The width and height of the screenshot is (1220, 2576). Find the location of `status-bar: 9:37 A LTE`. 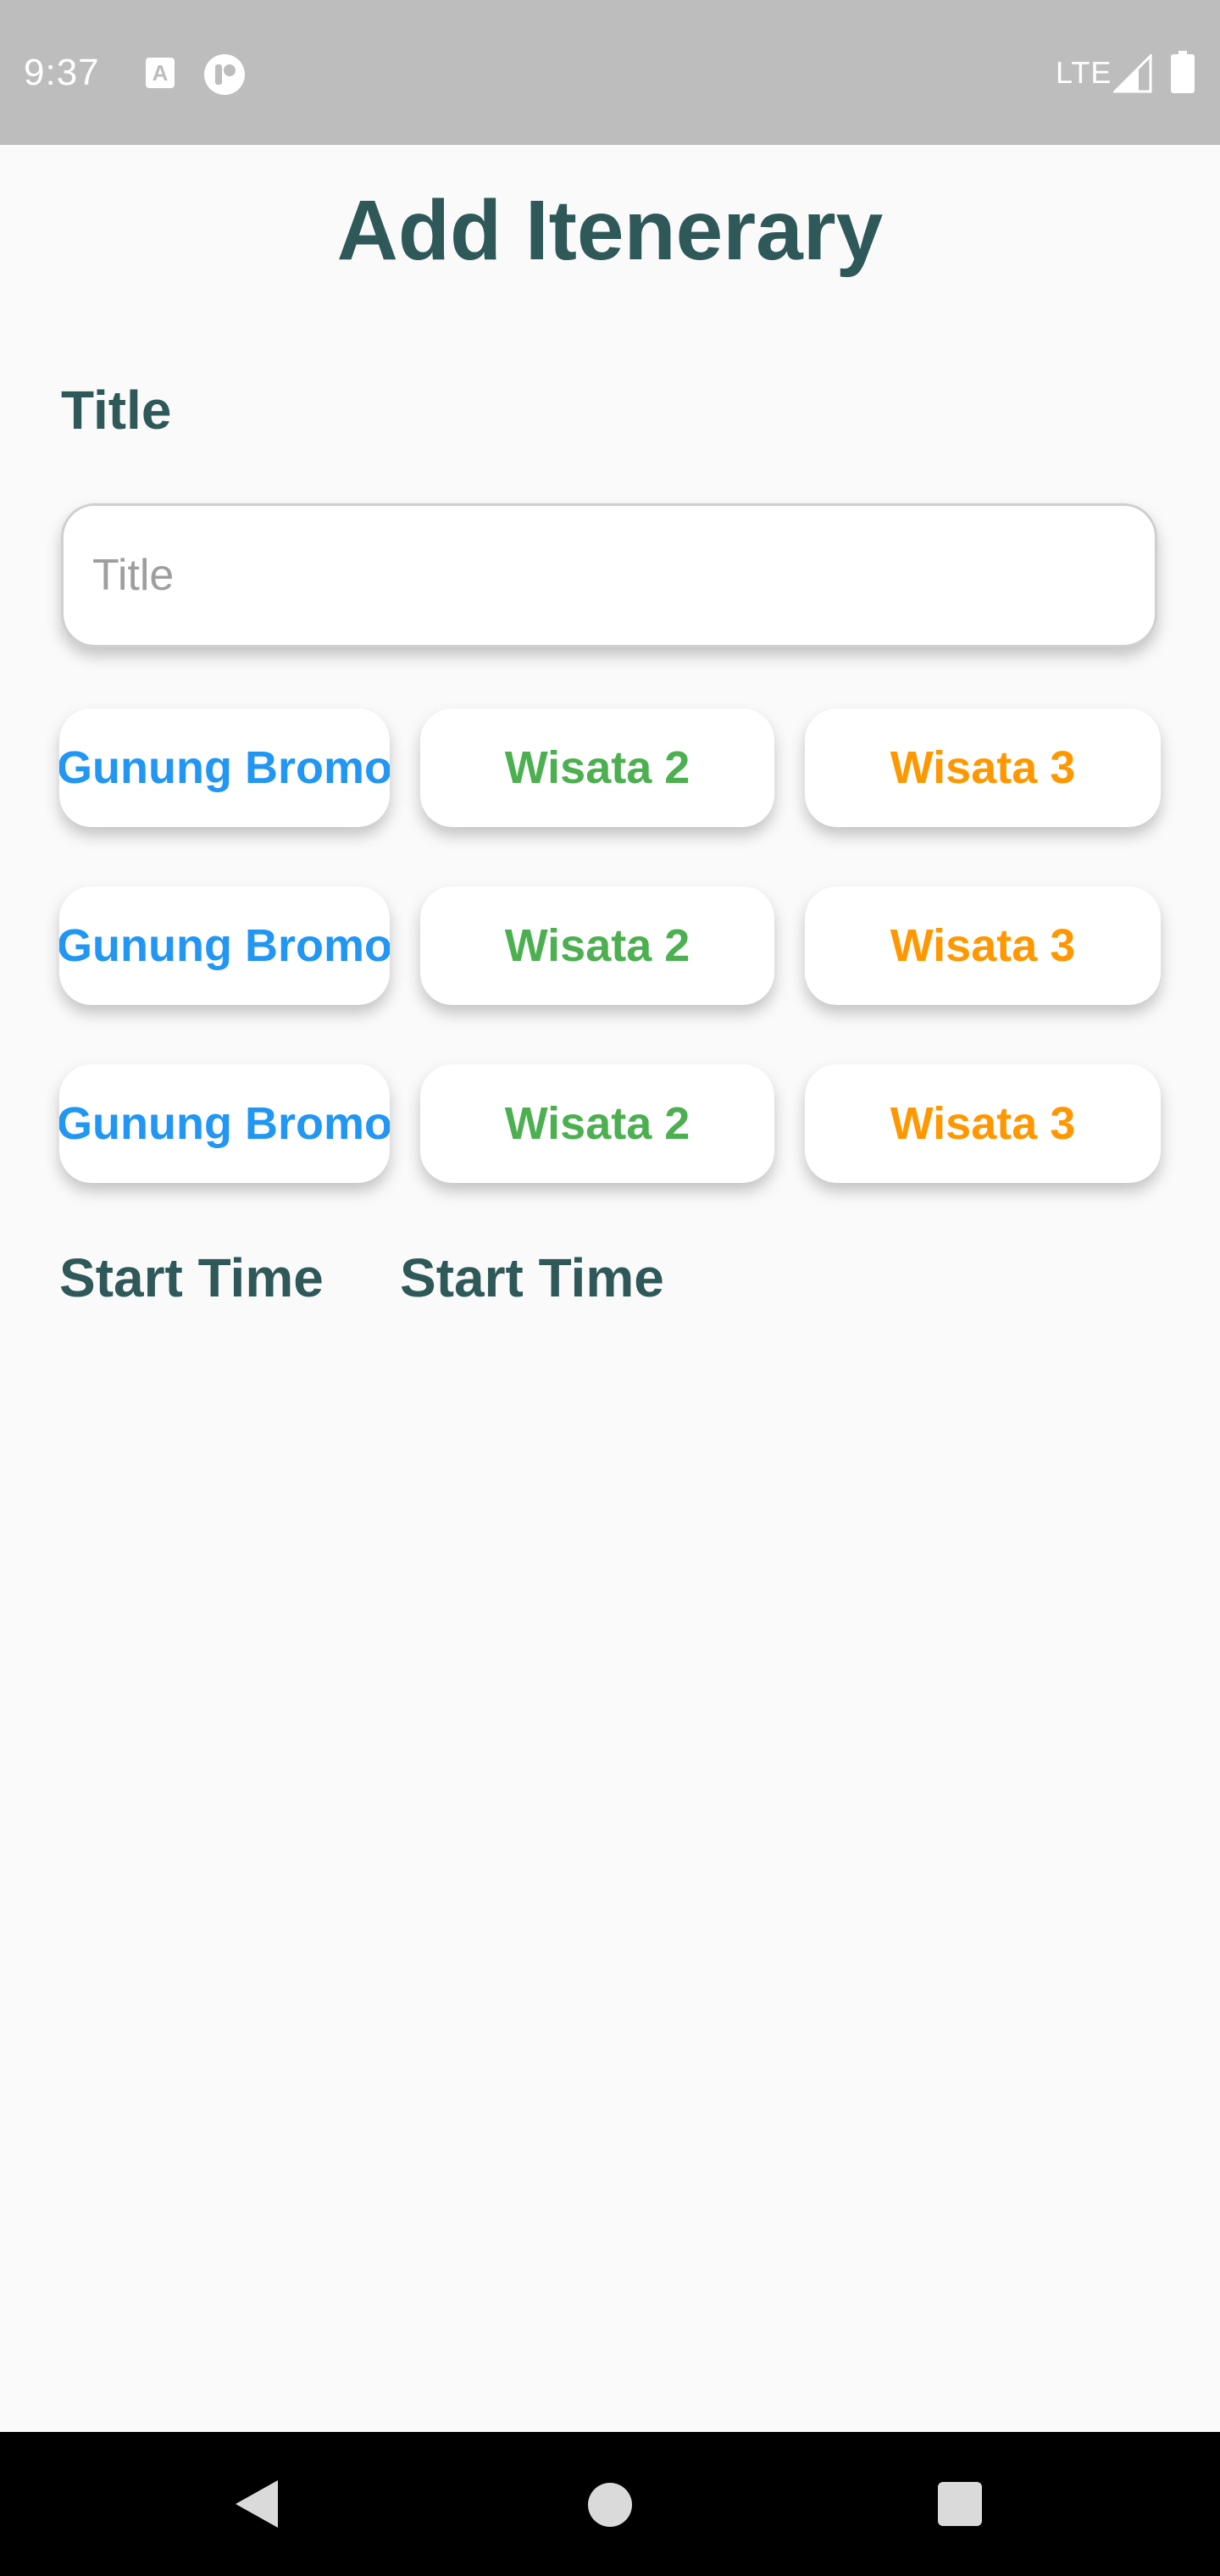

status-bar: 9:37 A LTE is located at coordinates (610, 72).